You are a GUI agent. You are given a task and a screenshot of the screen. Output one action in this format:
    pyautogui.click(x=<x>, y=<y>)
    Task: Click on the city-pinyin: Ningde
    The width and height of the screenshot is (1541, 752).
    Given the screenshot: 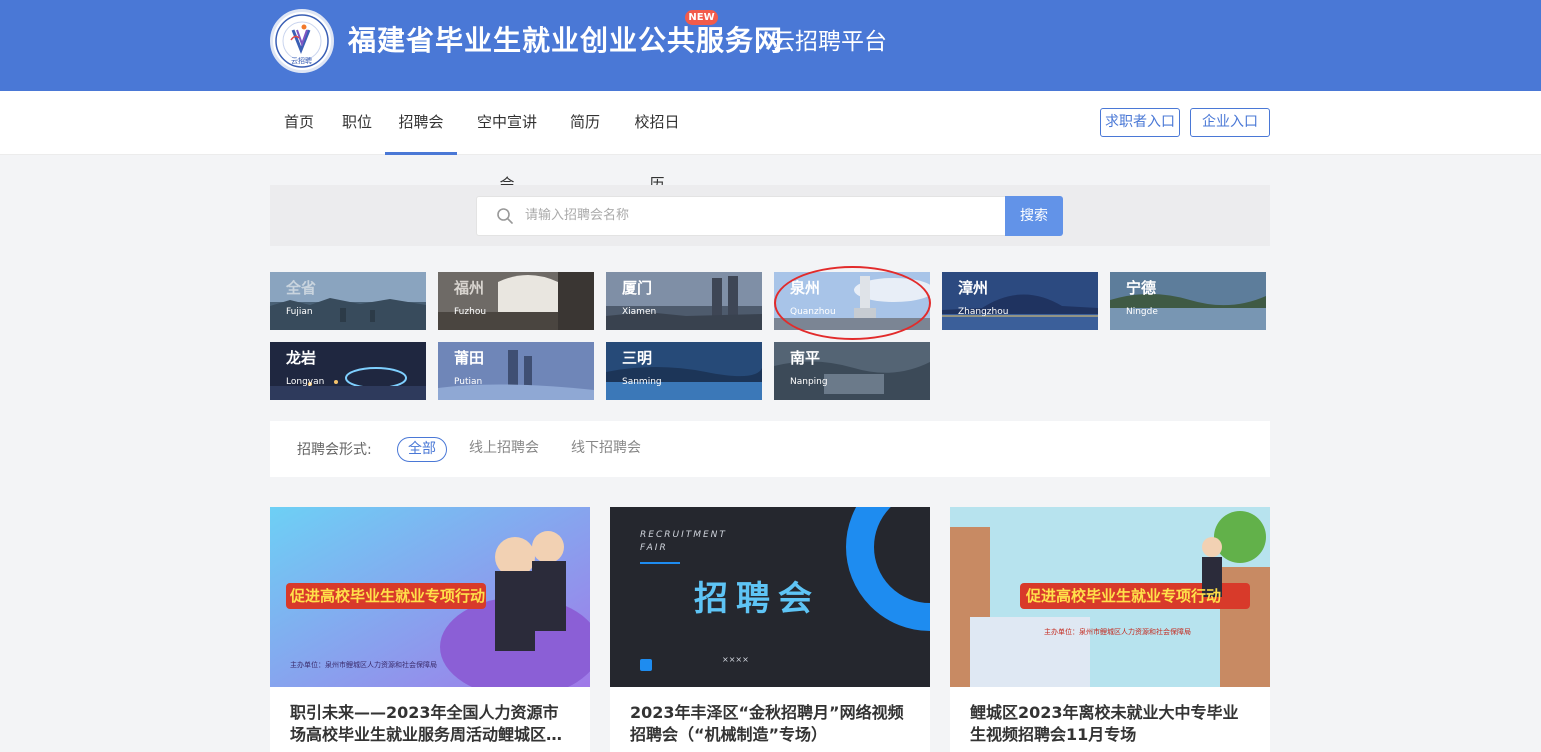 What is the action you would take?
    pyautogui.click(x=1142, y=312)
    